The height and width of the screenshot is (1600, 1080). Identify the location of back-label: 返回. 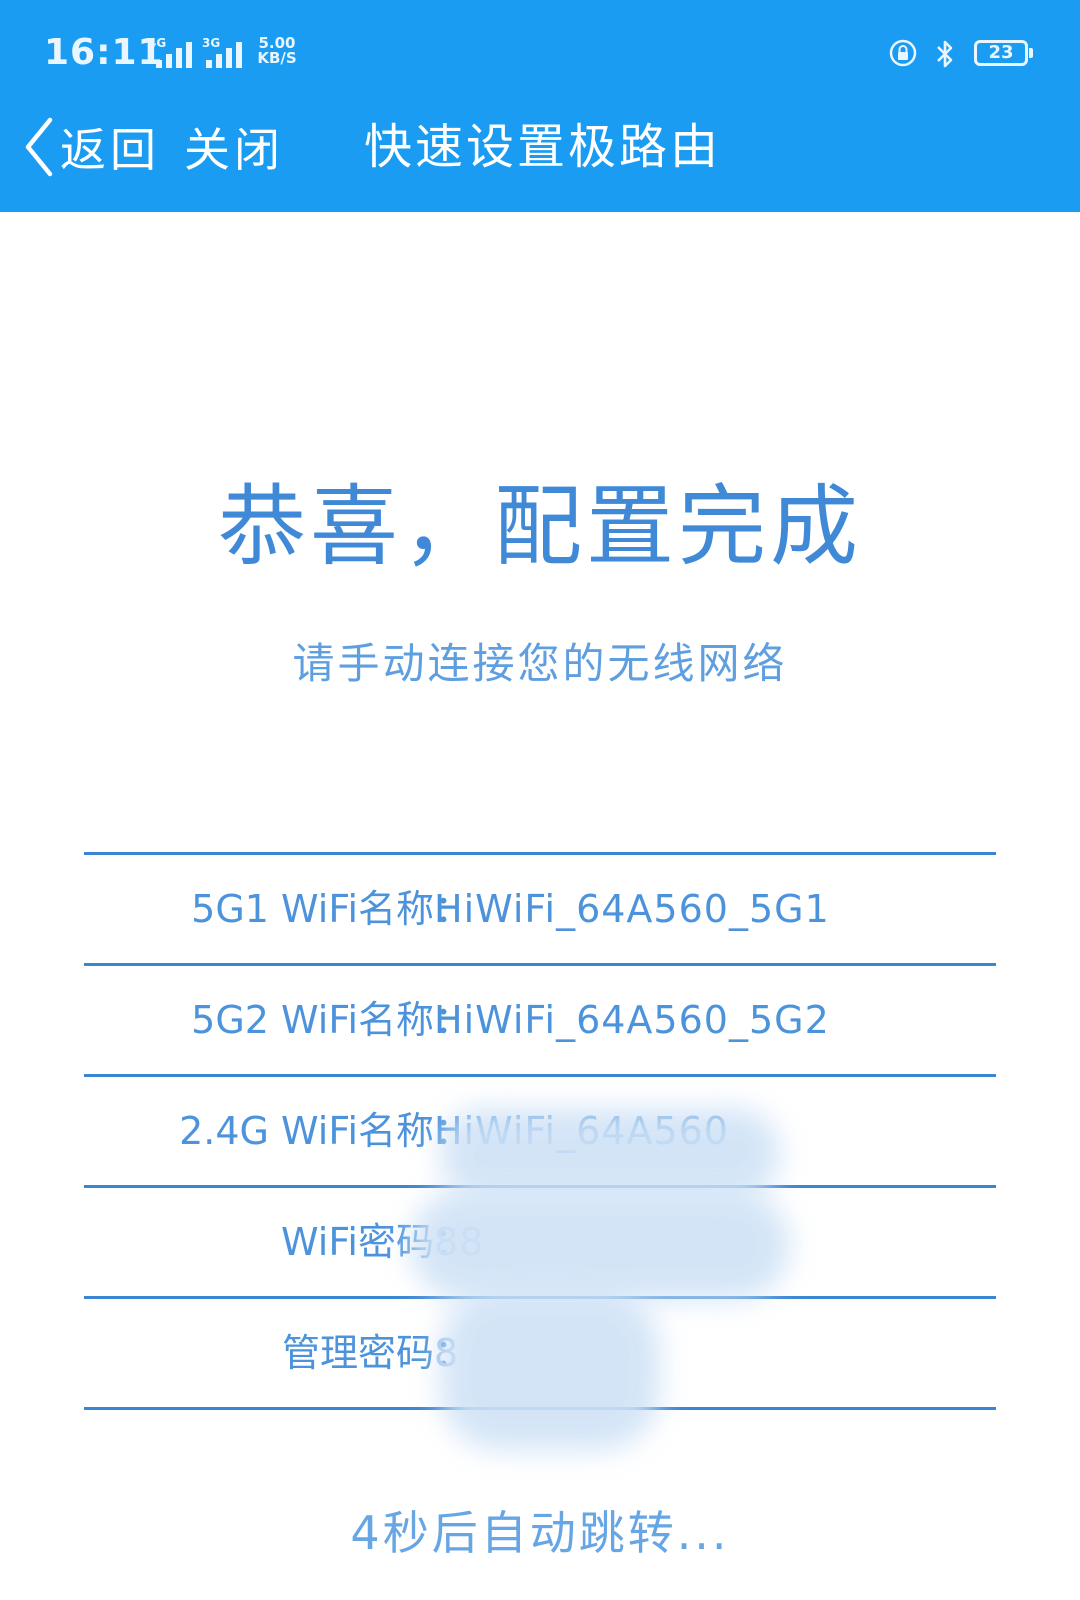
(110, 150).